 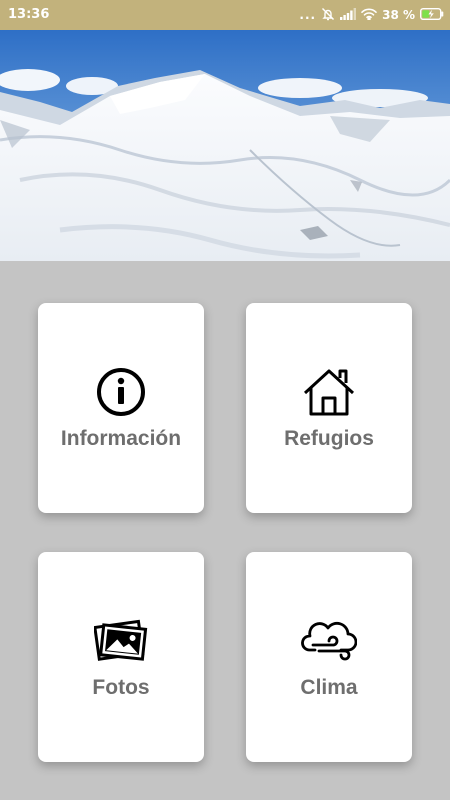 I want to click on menu-card-clima: Clima, so click(x=329, y=657).